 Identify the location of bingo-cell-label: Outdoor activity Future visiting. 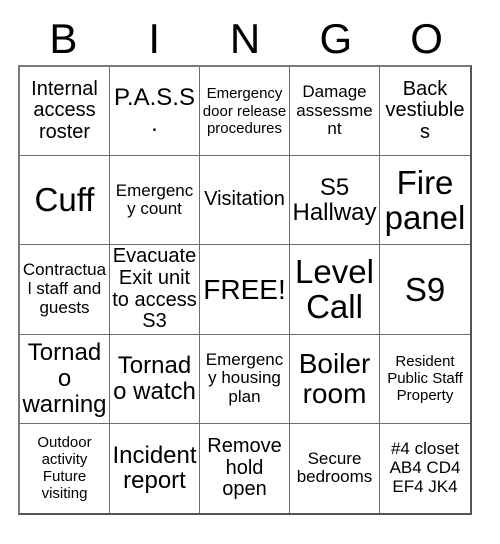
(64, 468).